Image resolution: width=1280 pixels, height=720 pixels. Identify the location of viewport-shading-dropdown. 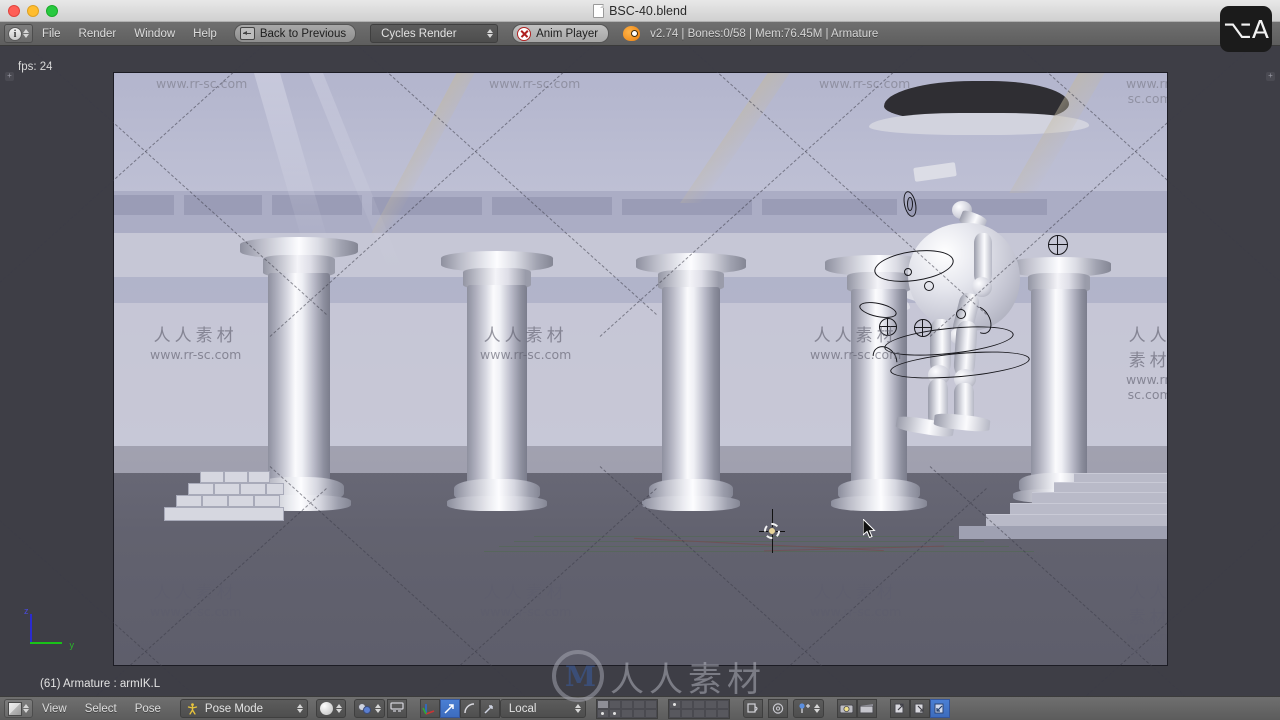
(330, 708).